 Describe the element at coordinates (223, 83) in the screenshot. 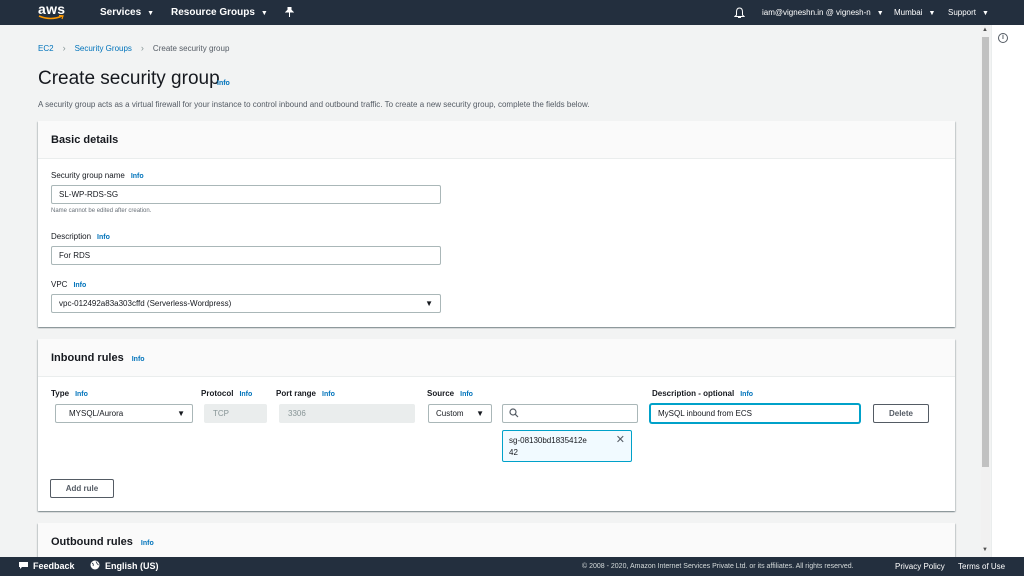

I see `page-title-info-link: Info` at that location.